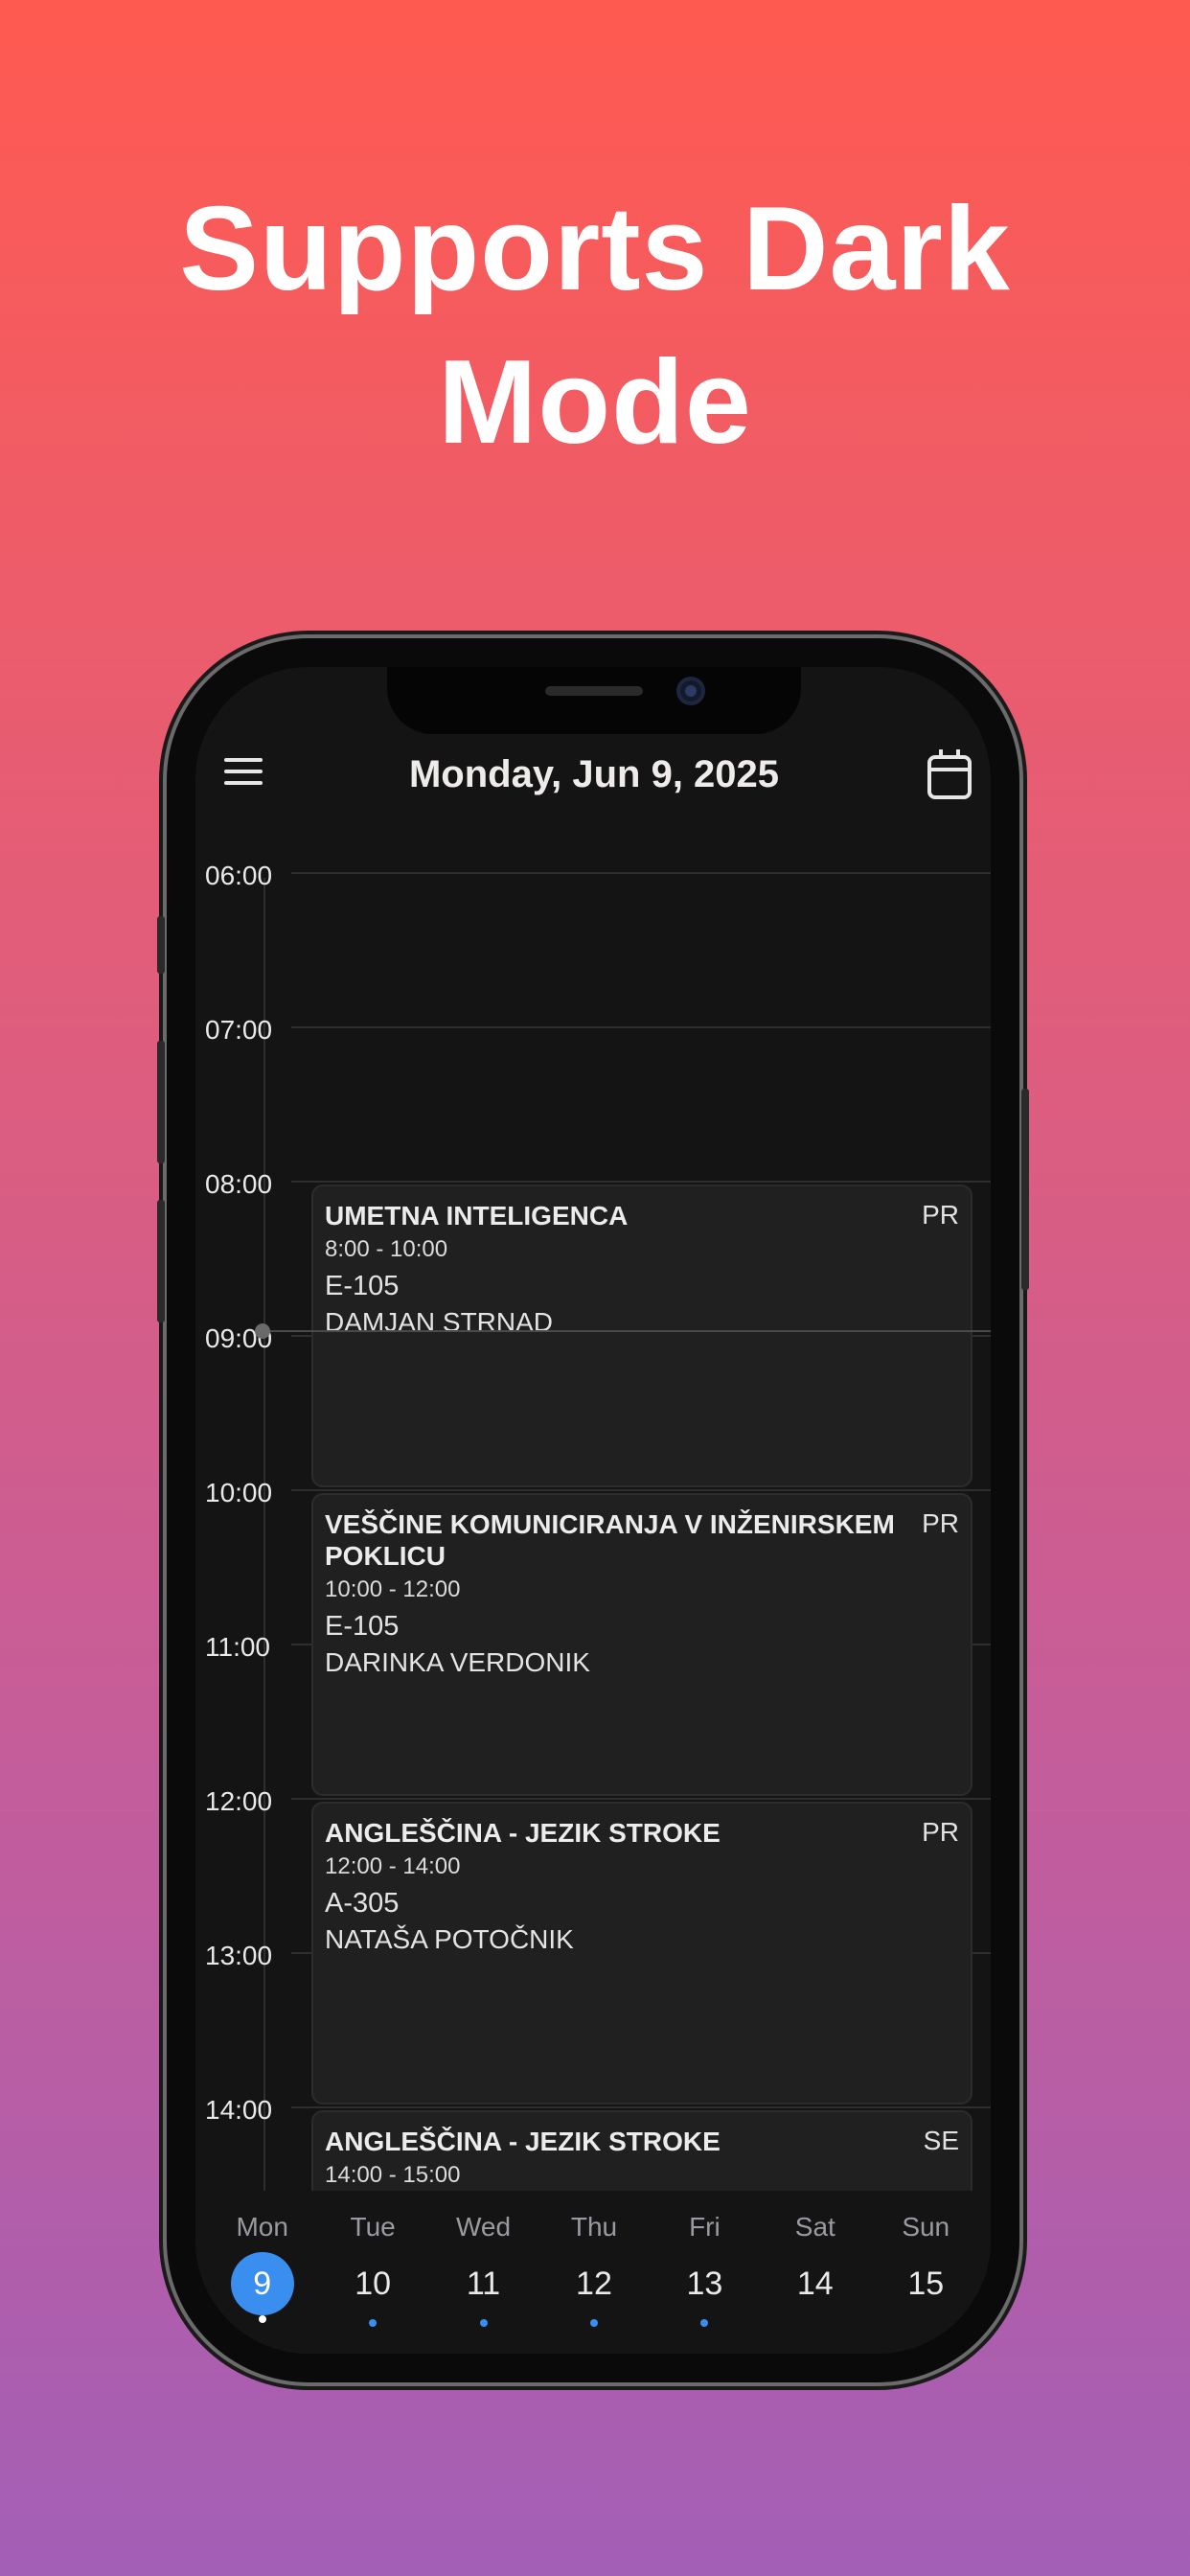 The width and height of the screenshot is (1190, 2576). What do you see at coordinates (691, 691) in the screenshot?
I see `front-camera-icon` at bounding box center [691, 691].